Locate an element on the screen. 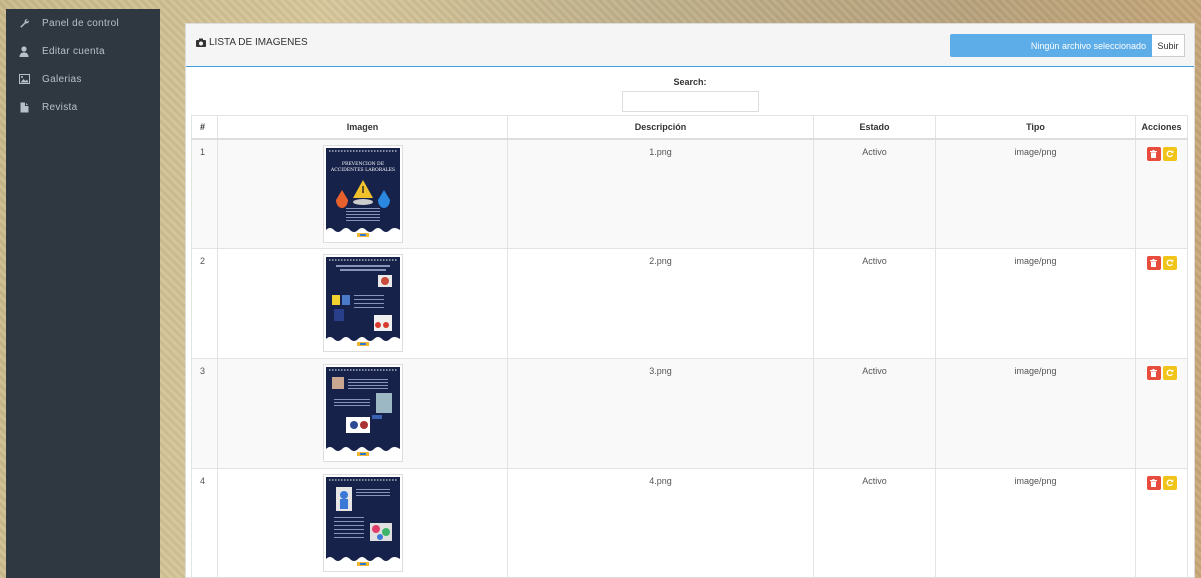  sidebar-item-label: Panel de control is located at coordinates (81, 23).